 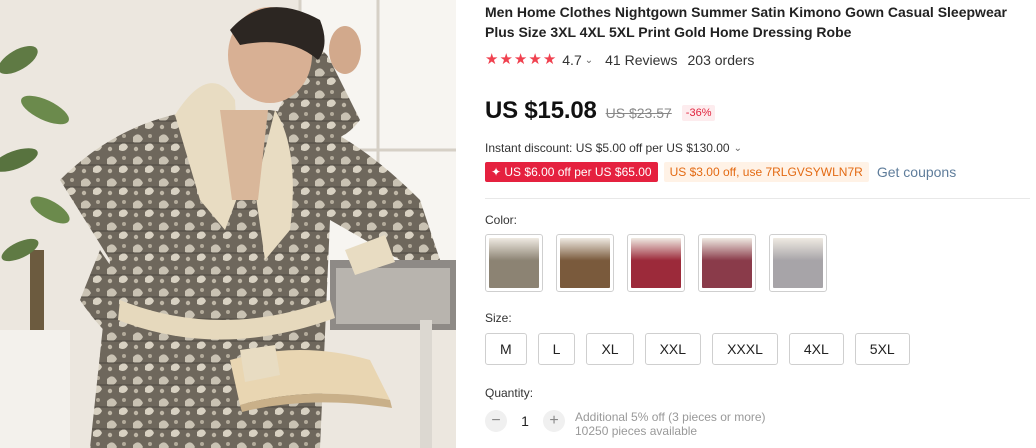 What do you see at coordinates (556, 349) in the screenshot?
I see `size-option-l: L` at bounding box center [556, 349].